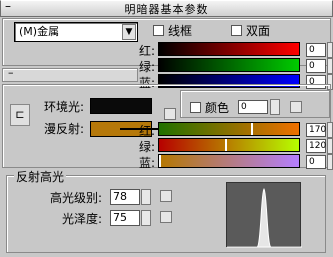  I want to click on self-illum-map-button, so click(296, 107).